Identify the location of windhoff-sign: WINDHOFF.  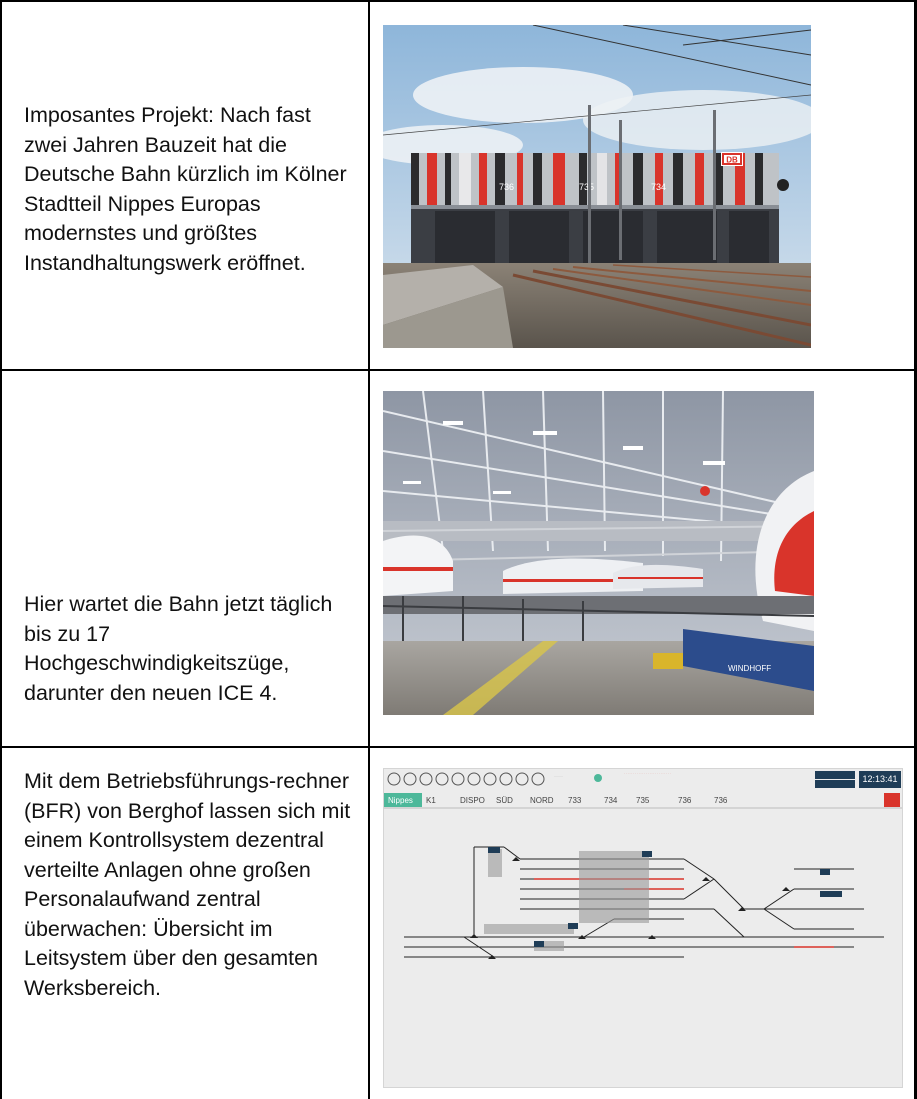
(749, 668).